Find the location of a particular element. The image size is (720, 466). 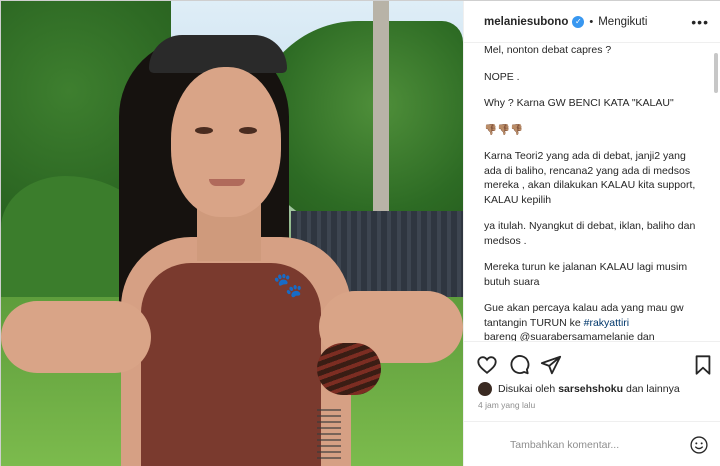

comment-icon is located at coordinates (519, 365).